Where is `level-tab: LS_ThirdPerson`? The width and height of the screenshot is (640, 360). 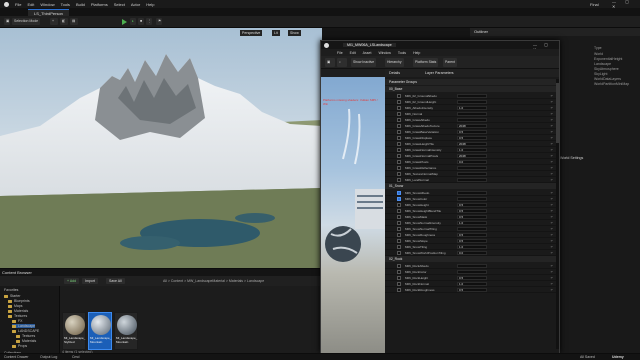 level-tab: LS_ThirdPerson is located at coordinates (48, 12).